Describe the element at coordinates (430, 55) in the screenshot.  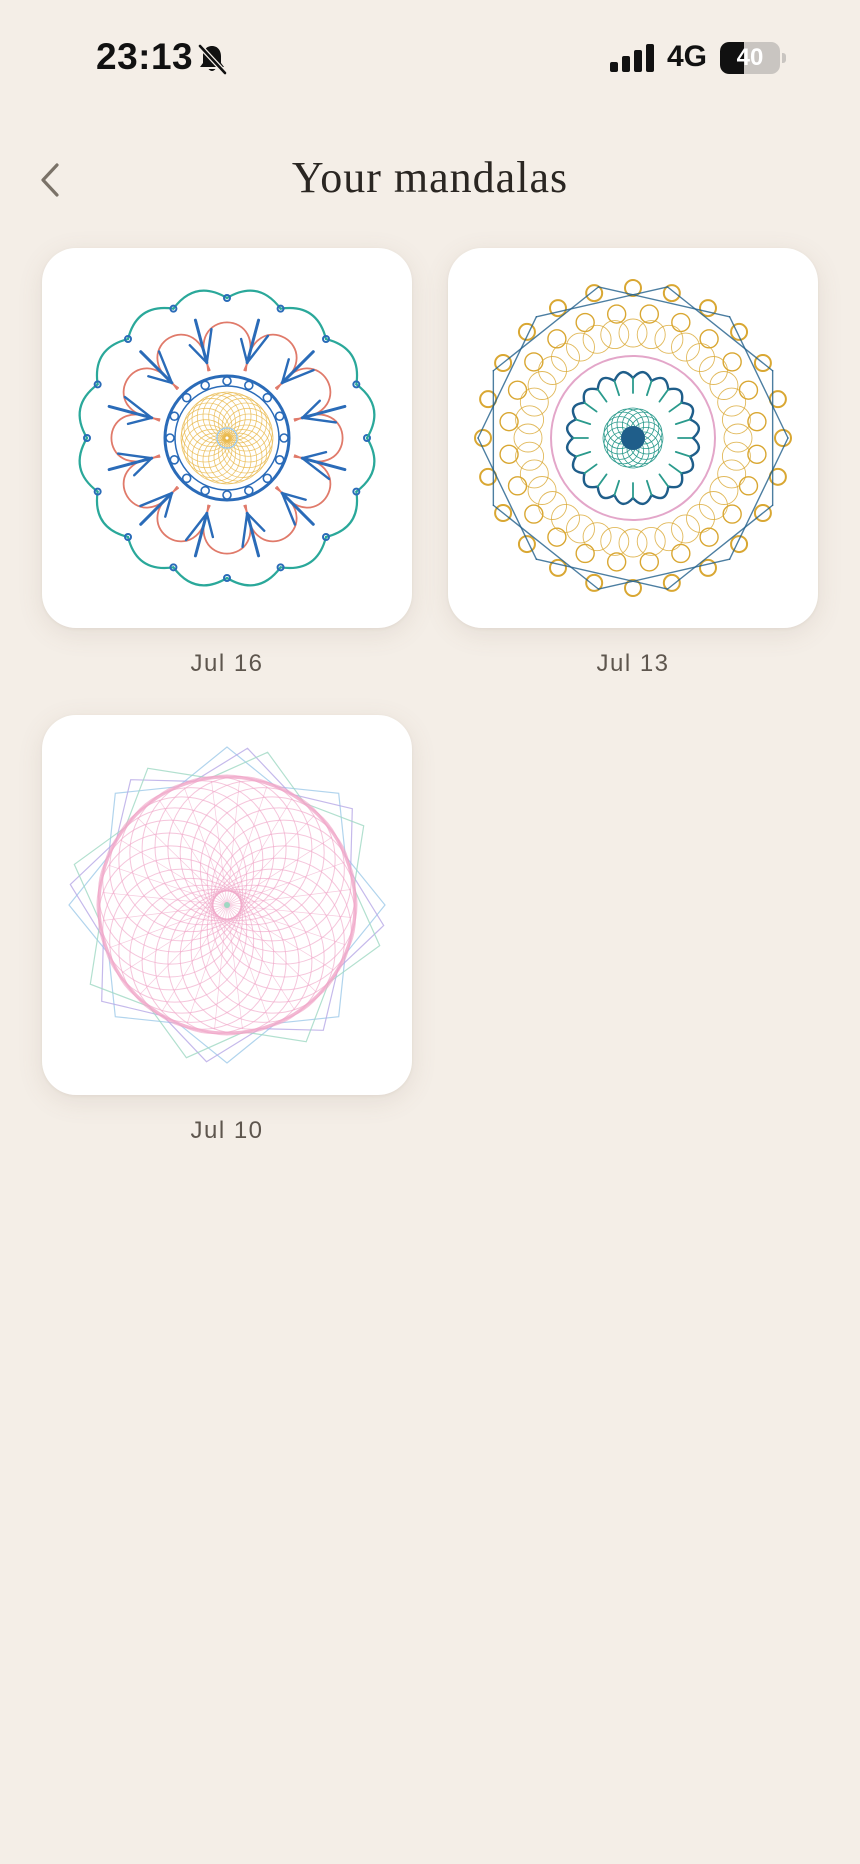
I see `status-bar: 23:13 4G 40` at that location.